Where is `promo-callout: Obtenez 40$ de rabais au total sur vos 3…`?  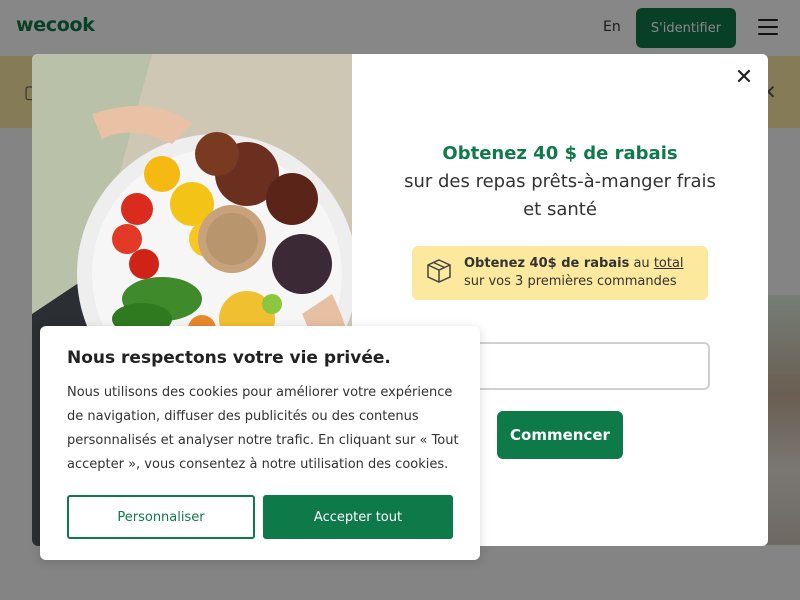
promo-callout: Obtenez 40$ de rabais au total sur vos 3… is located at coordinates (560, 273).